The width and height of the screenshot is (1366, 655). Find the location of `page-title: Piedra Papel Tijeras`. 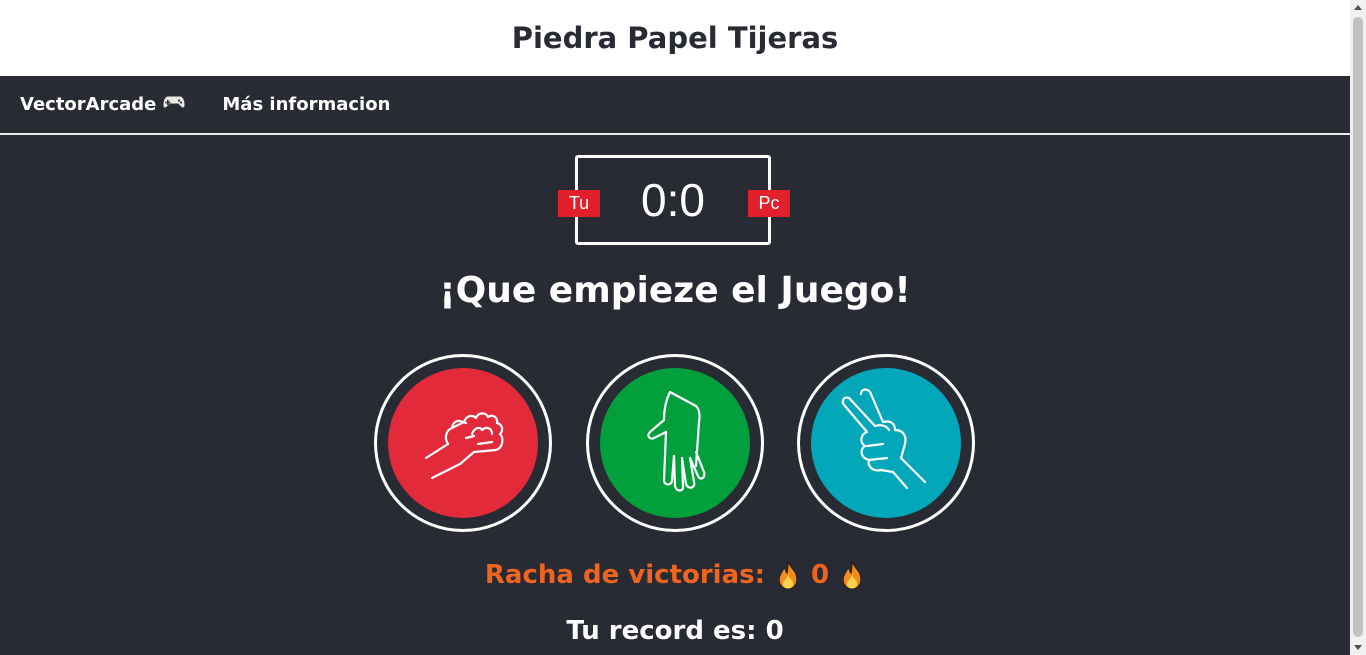

page-title: Piedra Papel Tijeras is located at coordinates (675, 38).